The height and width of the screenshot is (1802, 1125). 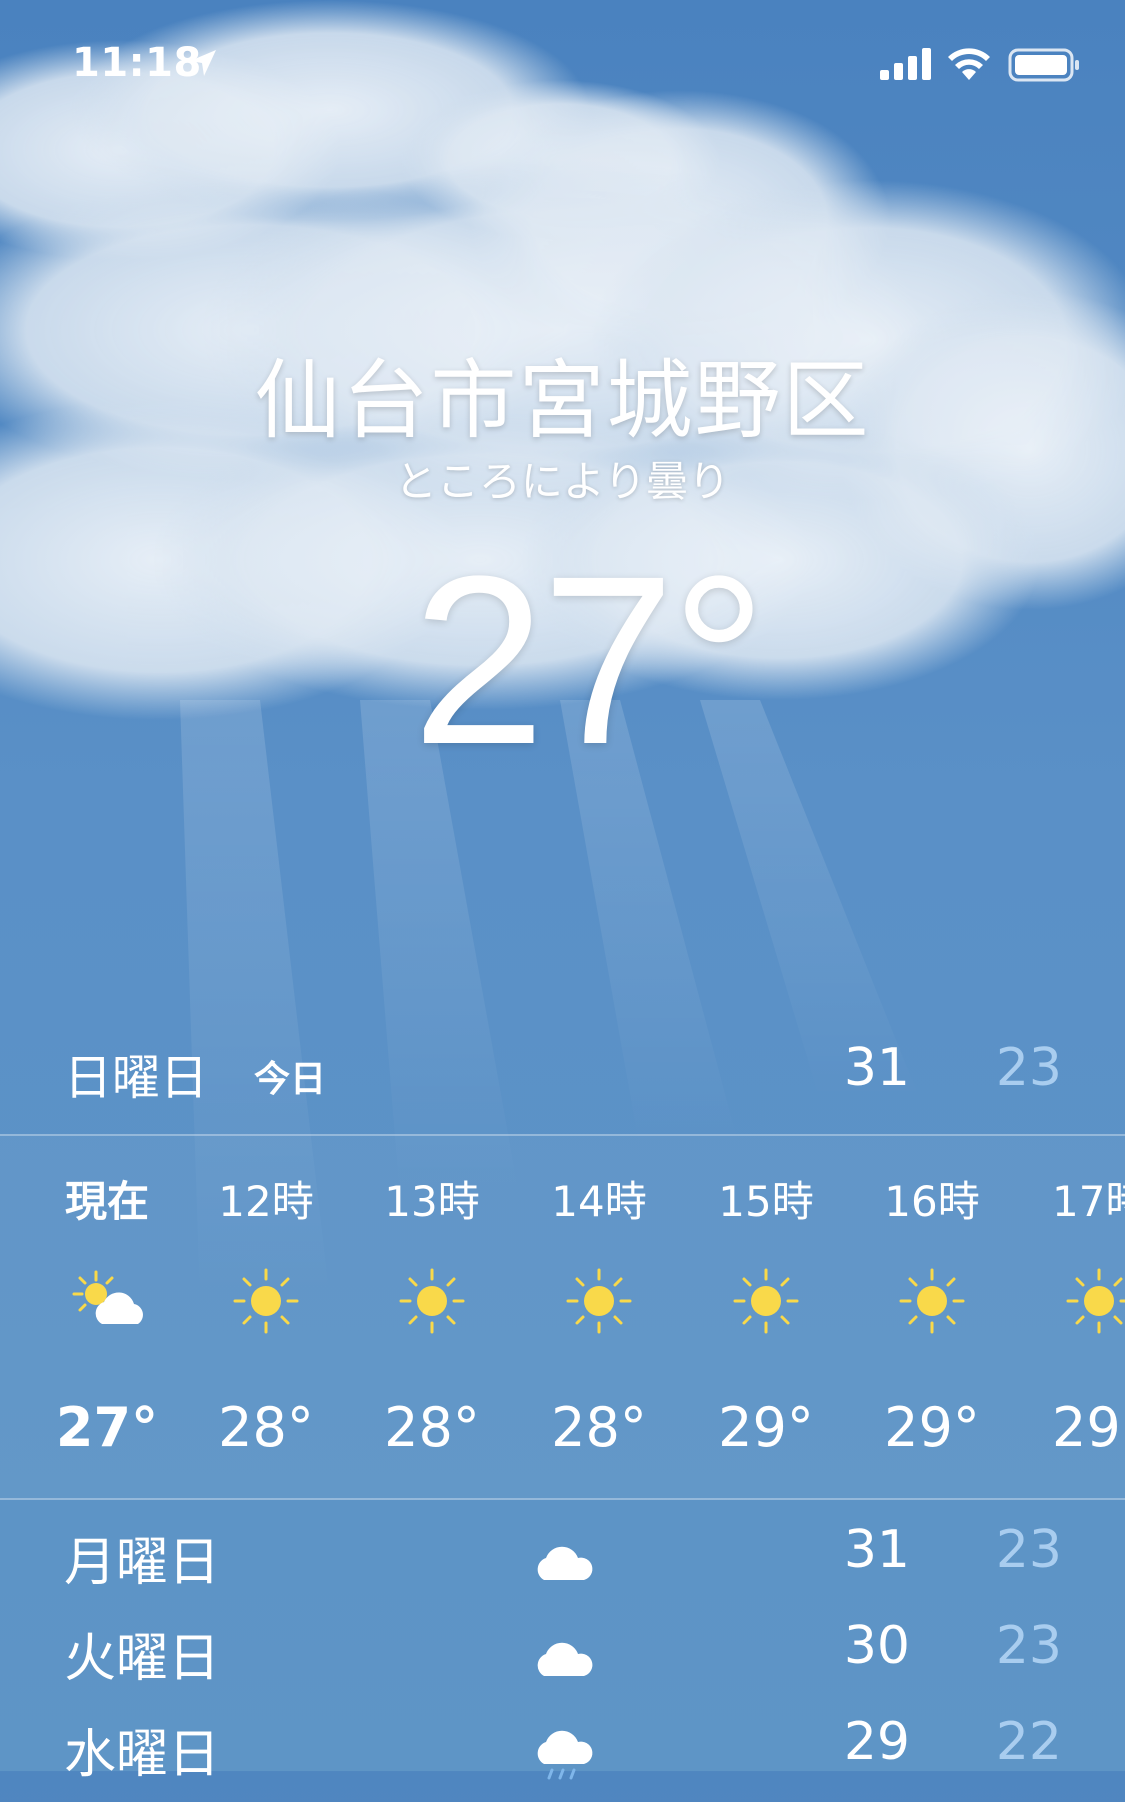 What do you see at coordinates (562, 1499) in the screenshot?
I see `divider` at bounding box center [562, 1499].